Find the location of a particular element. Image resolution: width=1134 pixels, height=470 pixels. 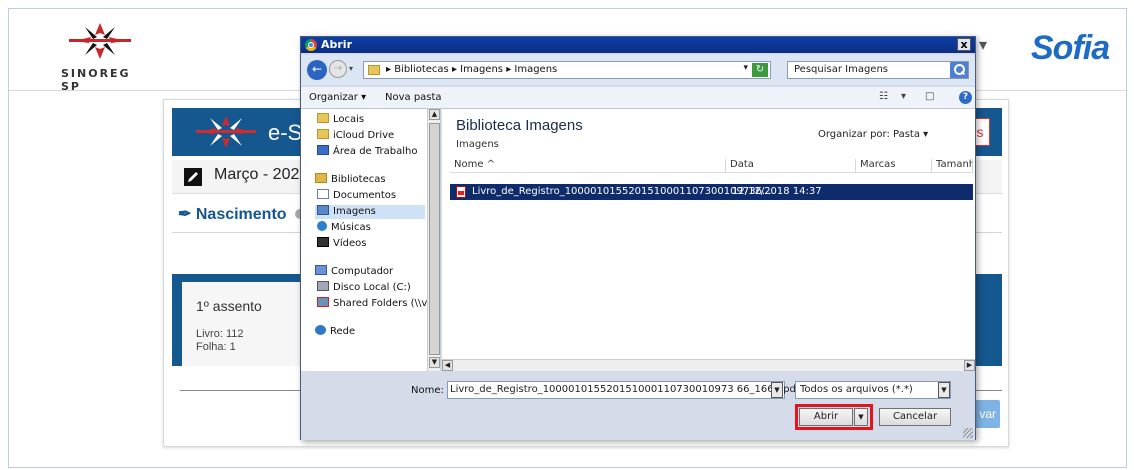

dialog-title: Abrir is located at coordinates (337, 44).